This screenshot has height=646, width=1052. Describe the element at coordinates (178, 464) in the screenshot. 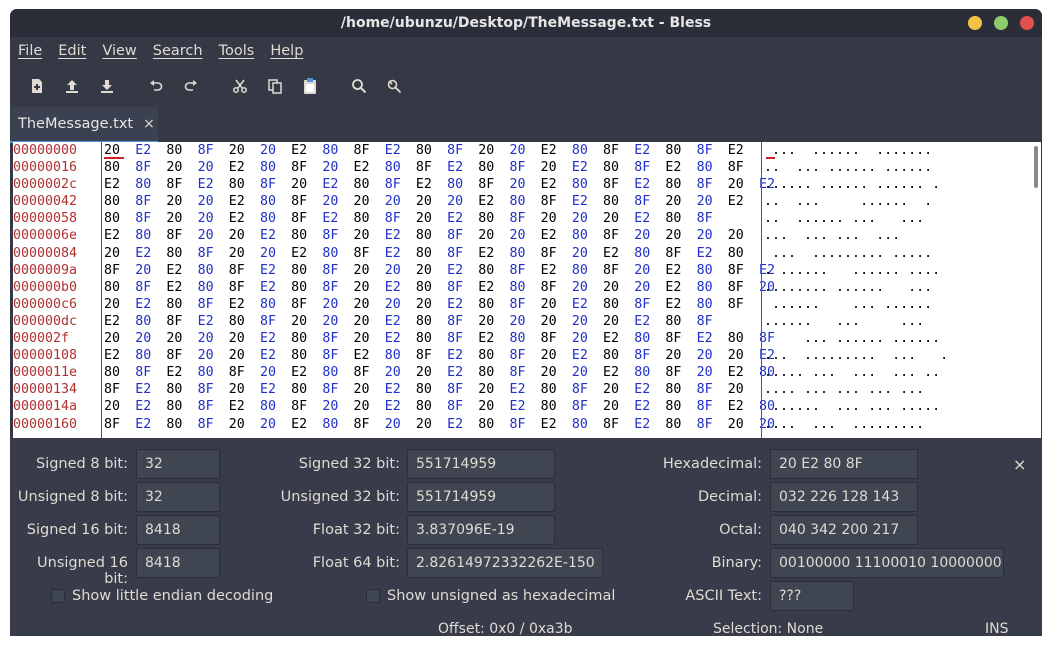

I see `signed8-field: 32` at that location.